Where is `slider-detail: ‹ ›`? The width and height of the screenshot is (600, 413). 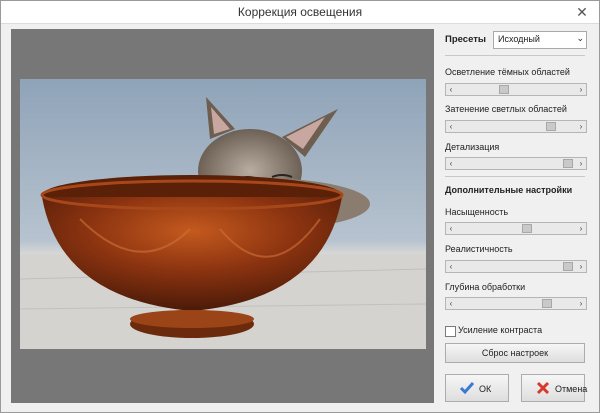
slider-detail: ‹ › is located at coordinates (516, 163).